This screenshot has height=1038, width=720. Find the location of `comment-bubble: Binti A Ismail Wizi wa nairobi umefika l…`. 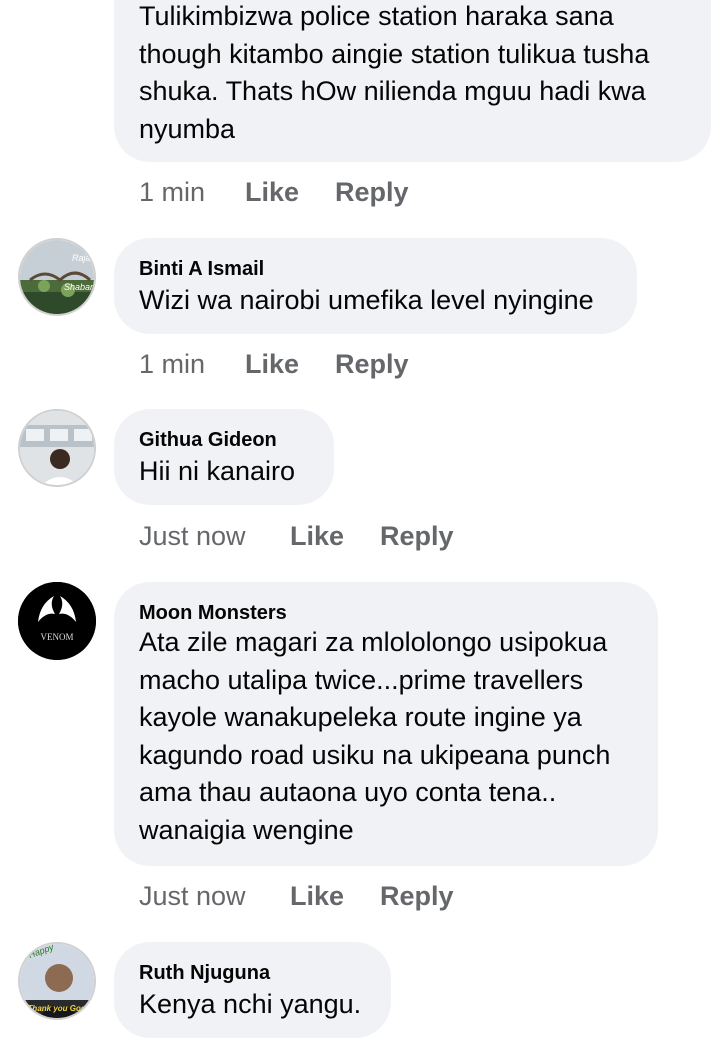

comment-bubble: Binti A Ismail Wizi wa nairobi umefika l… is located at coordinates (375, 286).